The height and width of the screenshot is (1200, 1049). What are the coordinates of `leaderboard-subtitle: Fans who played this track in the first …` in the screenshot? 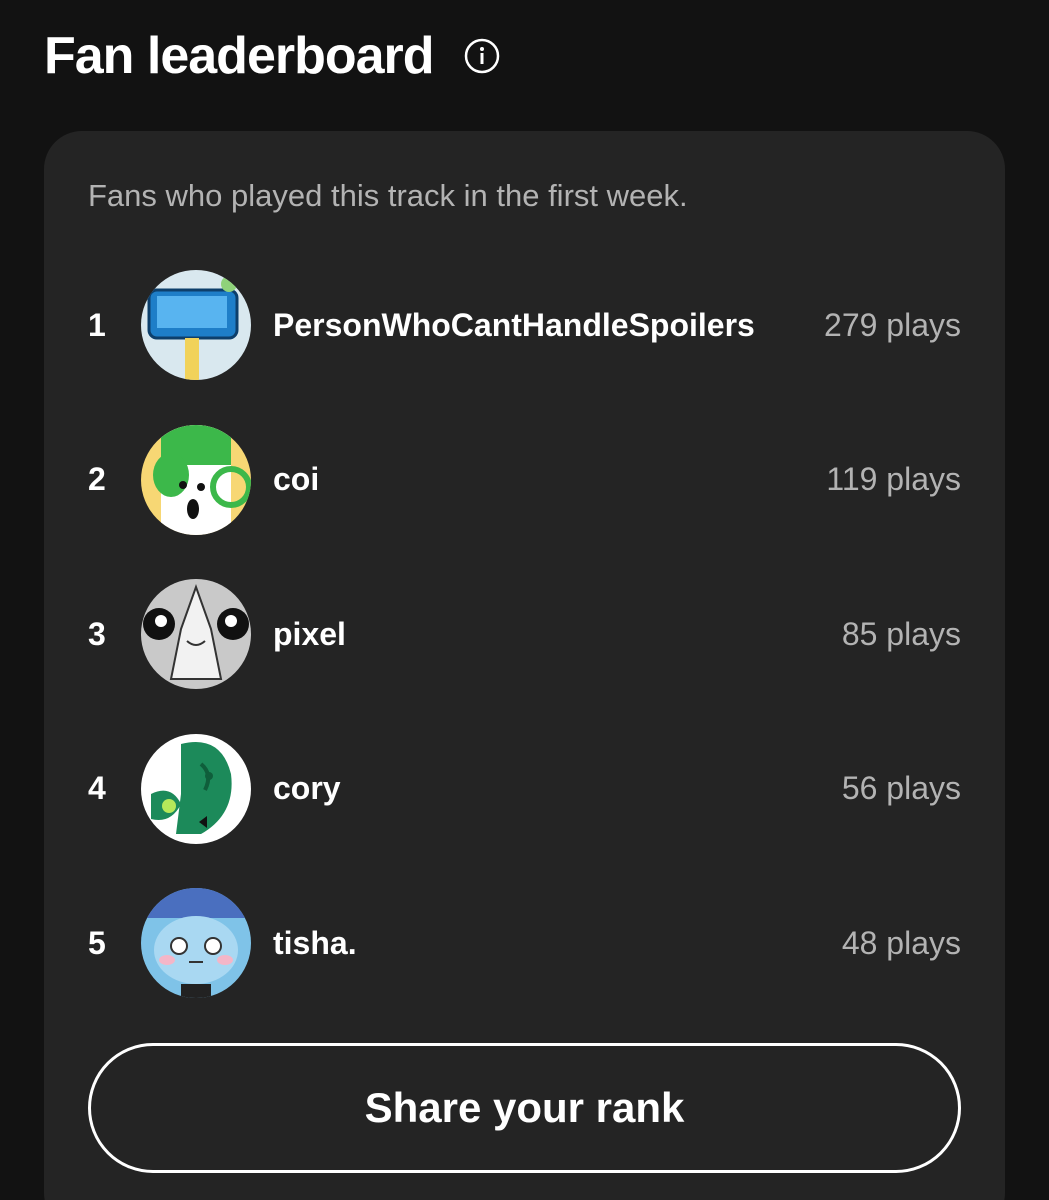 It's located at (388, 195).